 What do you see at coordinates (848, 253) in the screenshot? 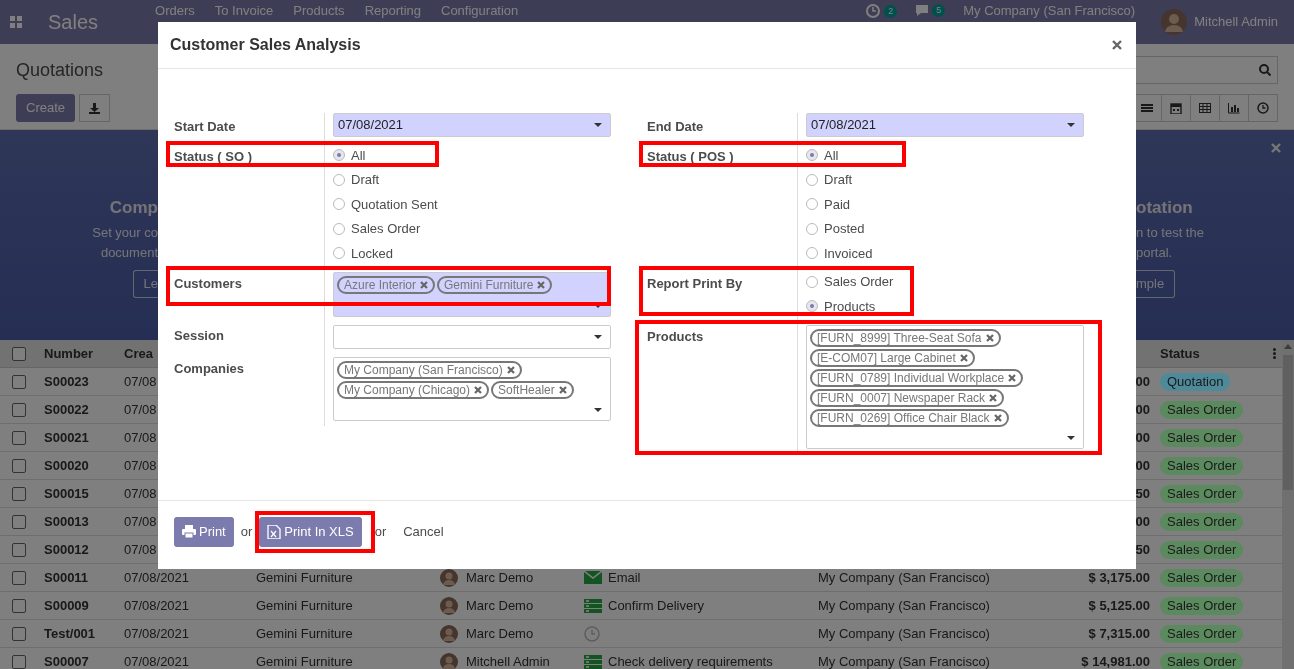
I see `radio-label: Invoiced` at bounding box center [848, 253].